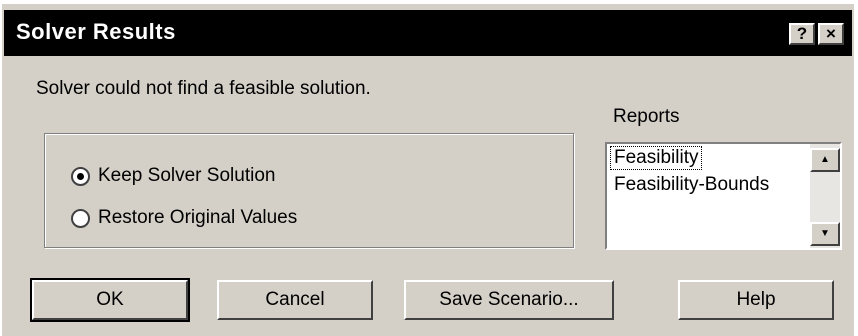 The height and width of the screenshot is (336, 858). Describe the element at coordinates (428, 33) in the screenshot. I see `title-bar: Solver Results ? ×` at that location.